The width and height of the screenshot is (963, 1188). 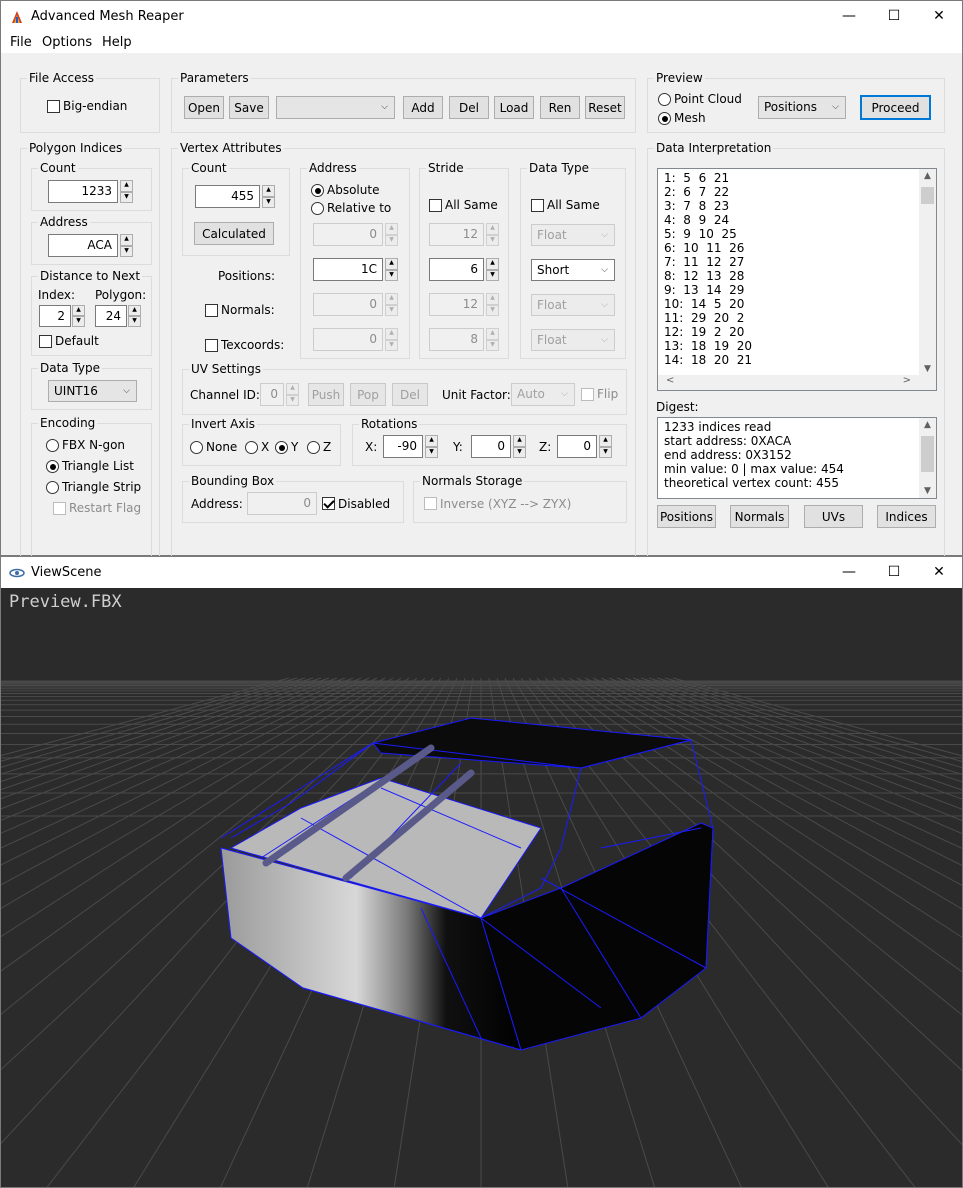 What do you see at coordinates (605, 107) in the screenshot?
I see `reset-button: Reset` at bounding box center [605, 107].